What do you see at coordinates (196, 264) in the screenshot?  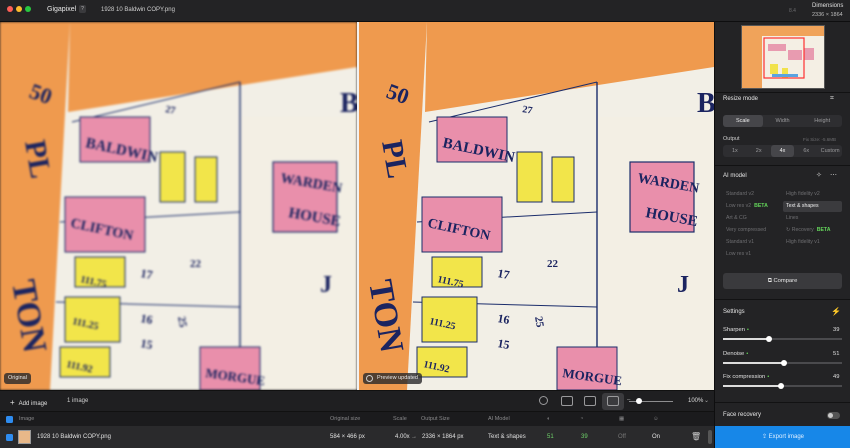 I see `map-label-lot-number: 22` at bounding box center [196, 264].